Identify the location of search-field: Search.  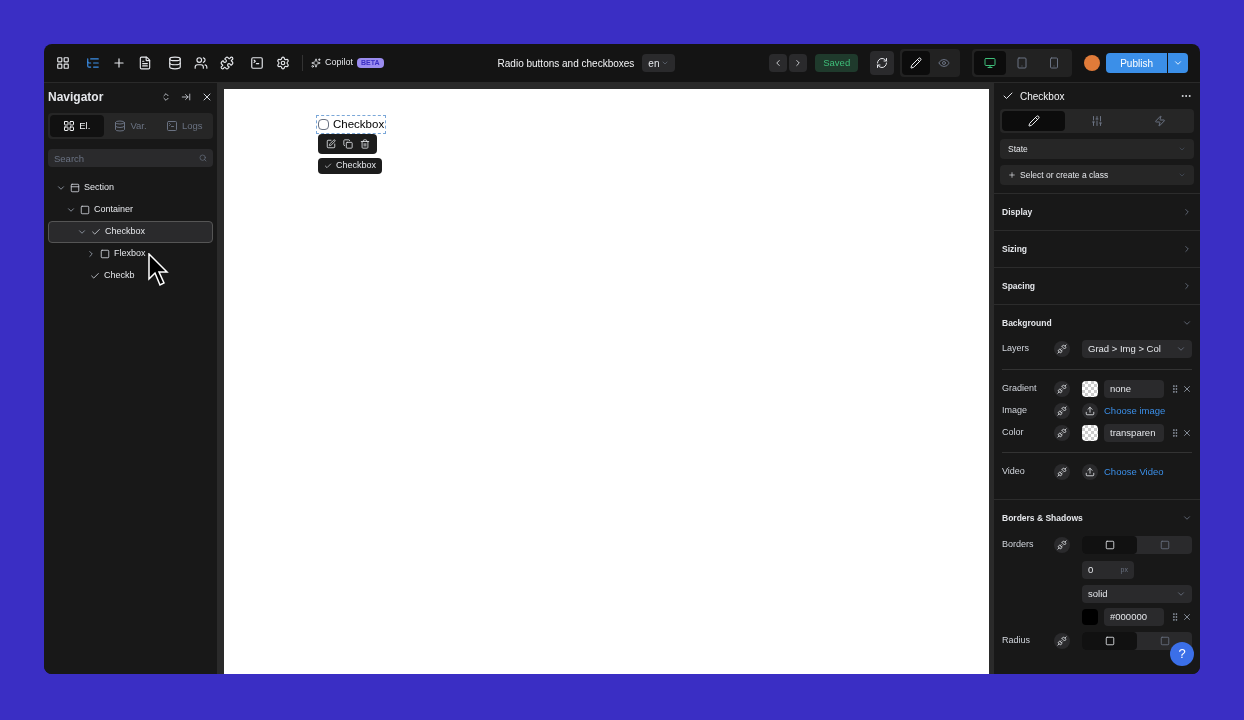
(130, 158).